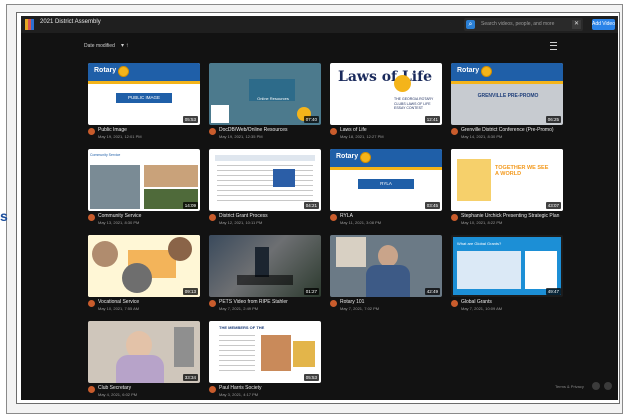 The width and height of the screenshot is (630, 419). I want to click on sort-dropdown: Date modified, so click(99, 46).